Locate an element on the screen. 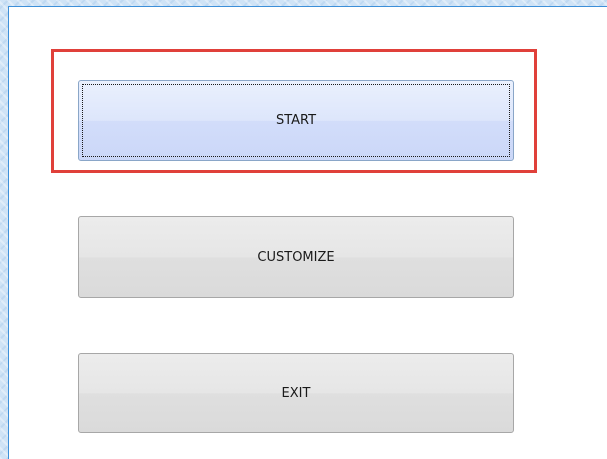 This screenshot has width=607, height=459. exit-button: EXIT is located at coordinates (296, 393).